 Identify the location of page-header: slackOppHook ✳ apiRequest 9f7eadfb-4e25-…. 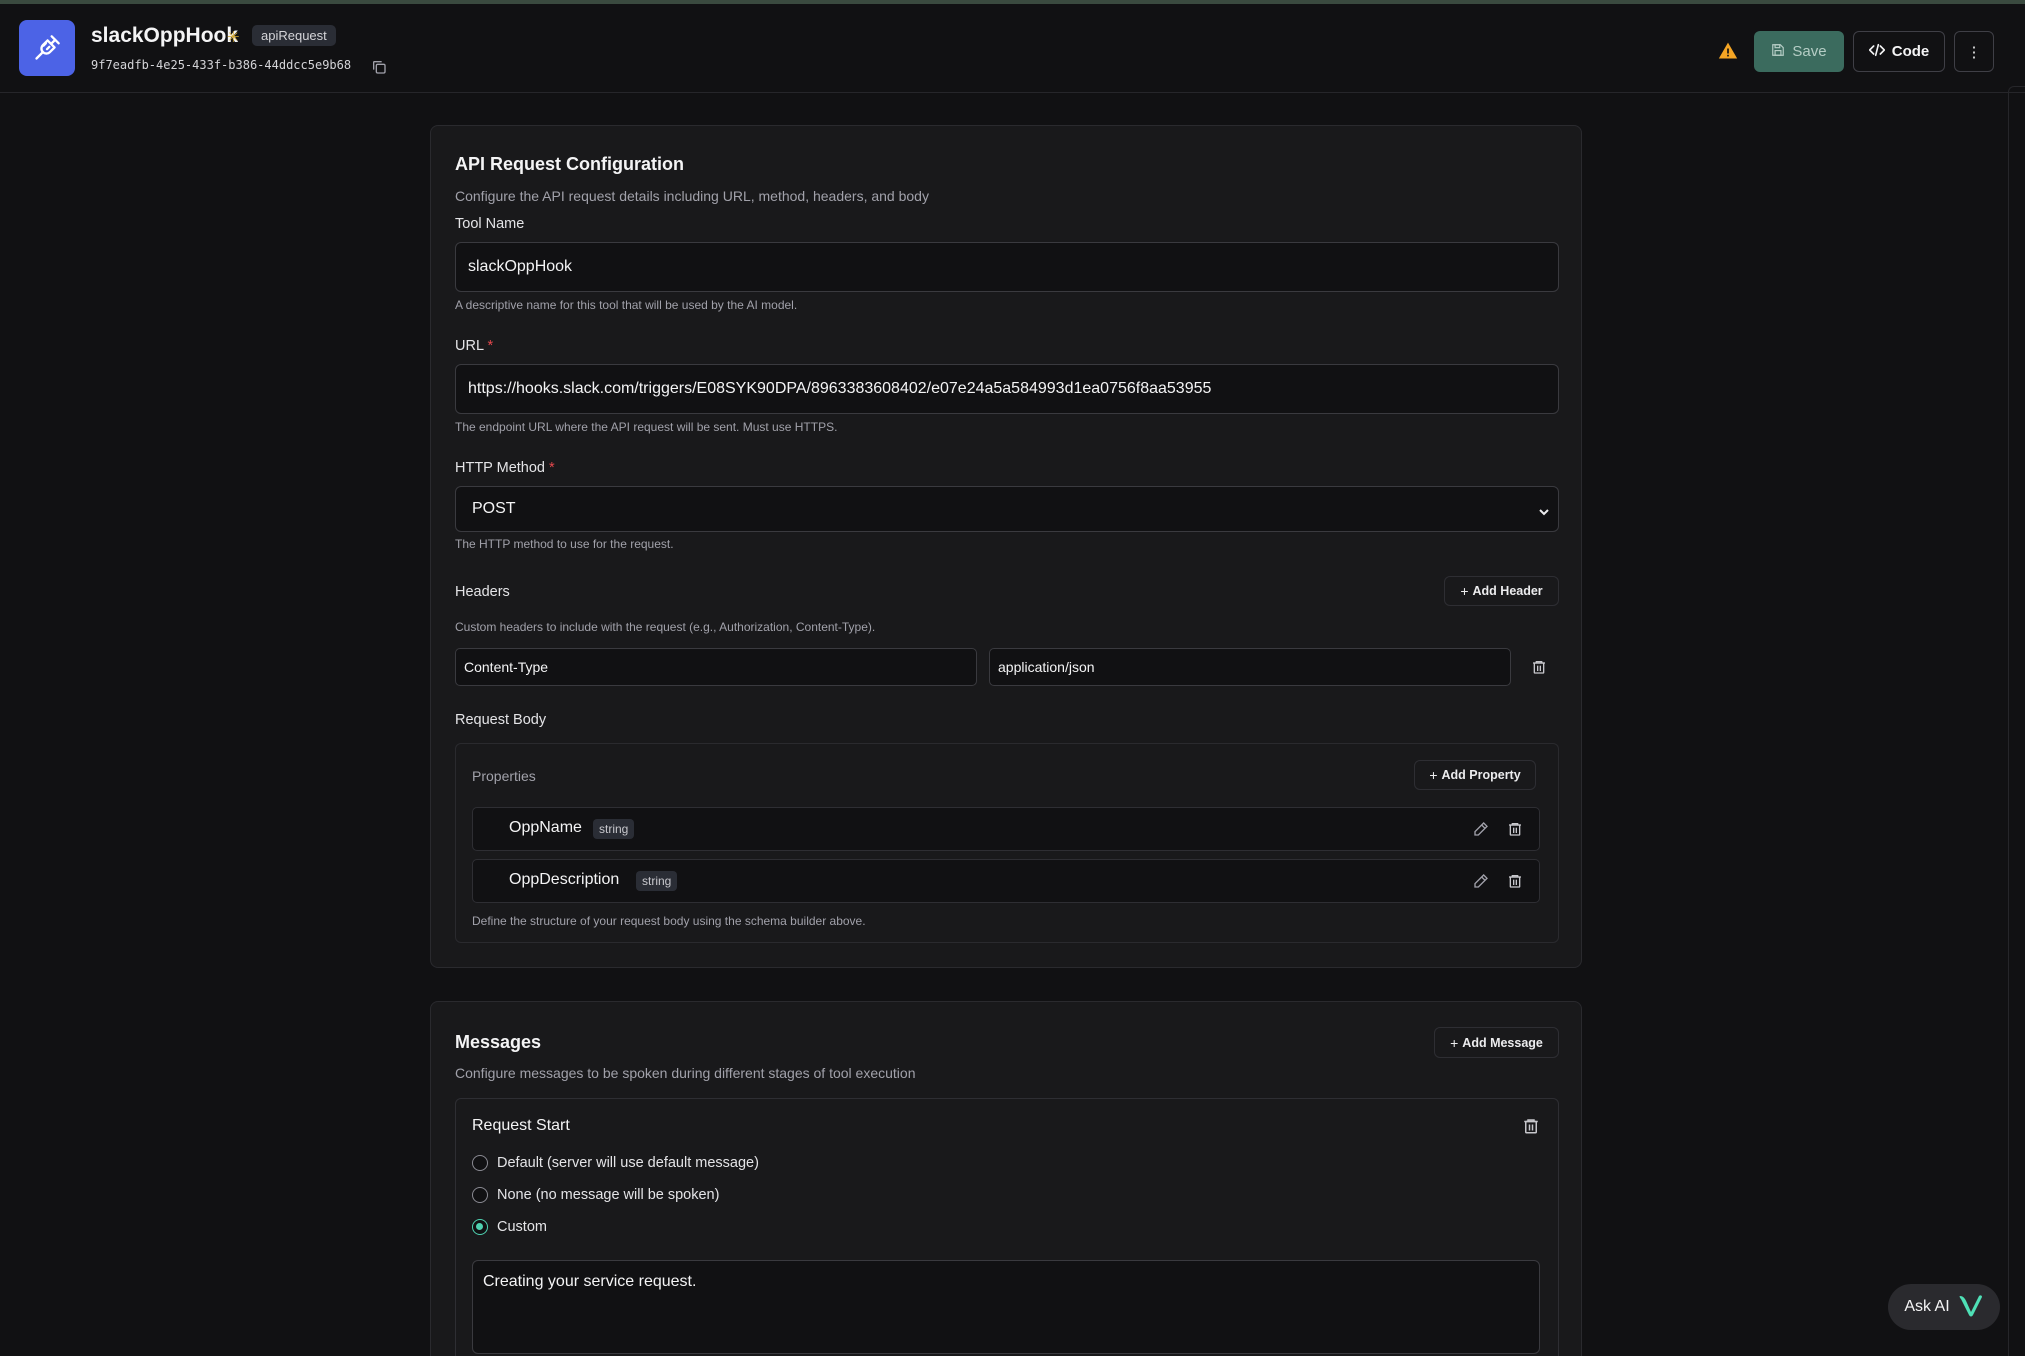
(1012, 48).